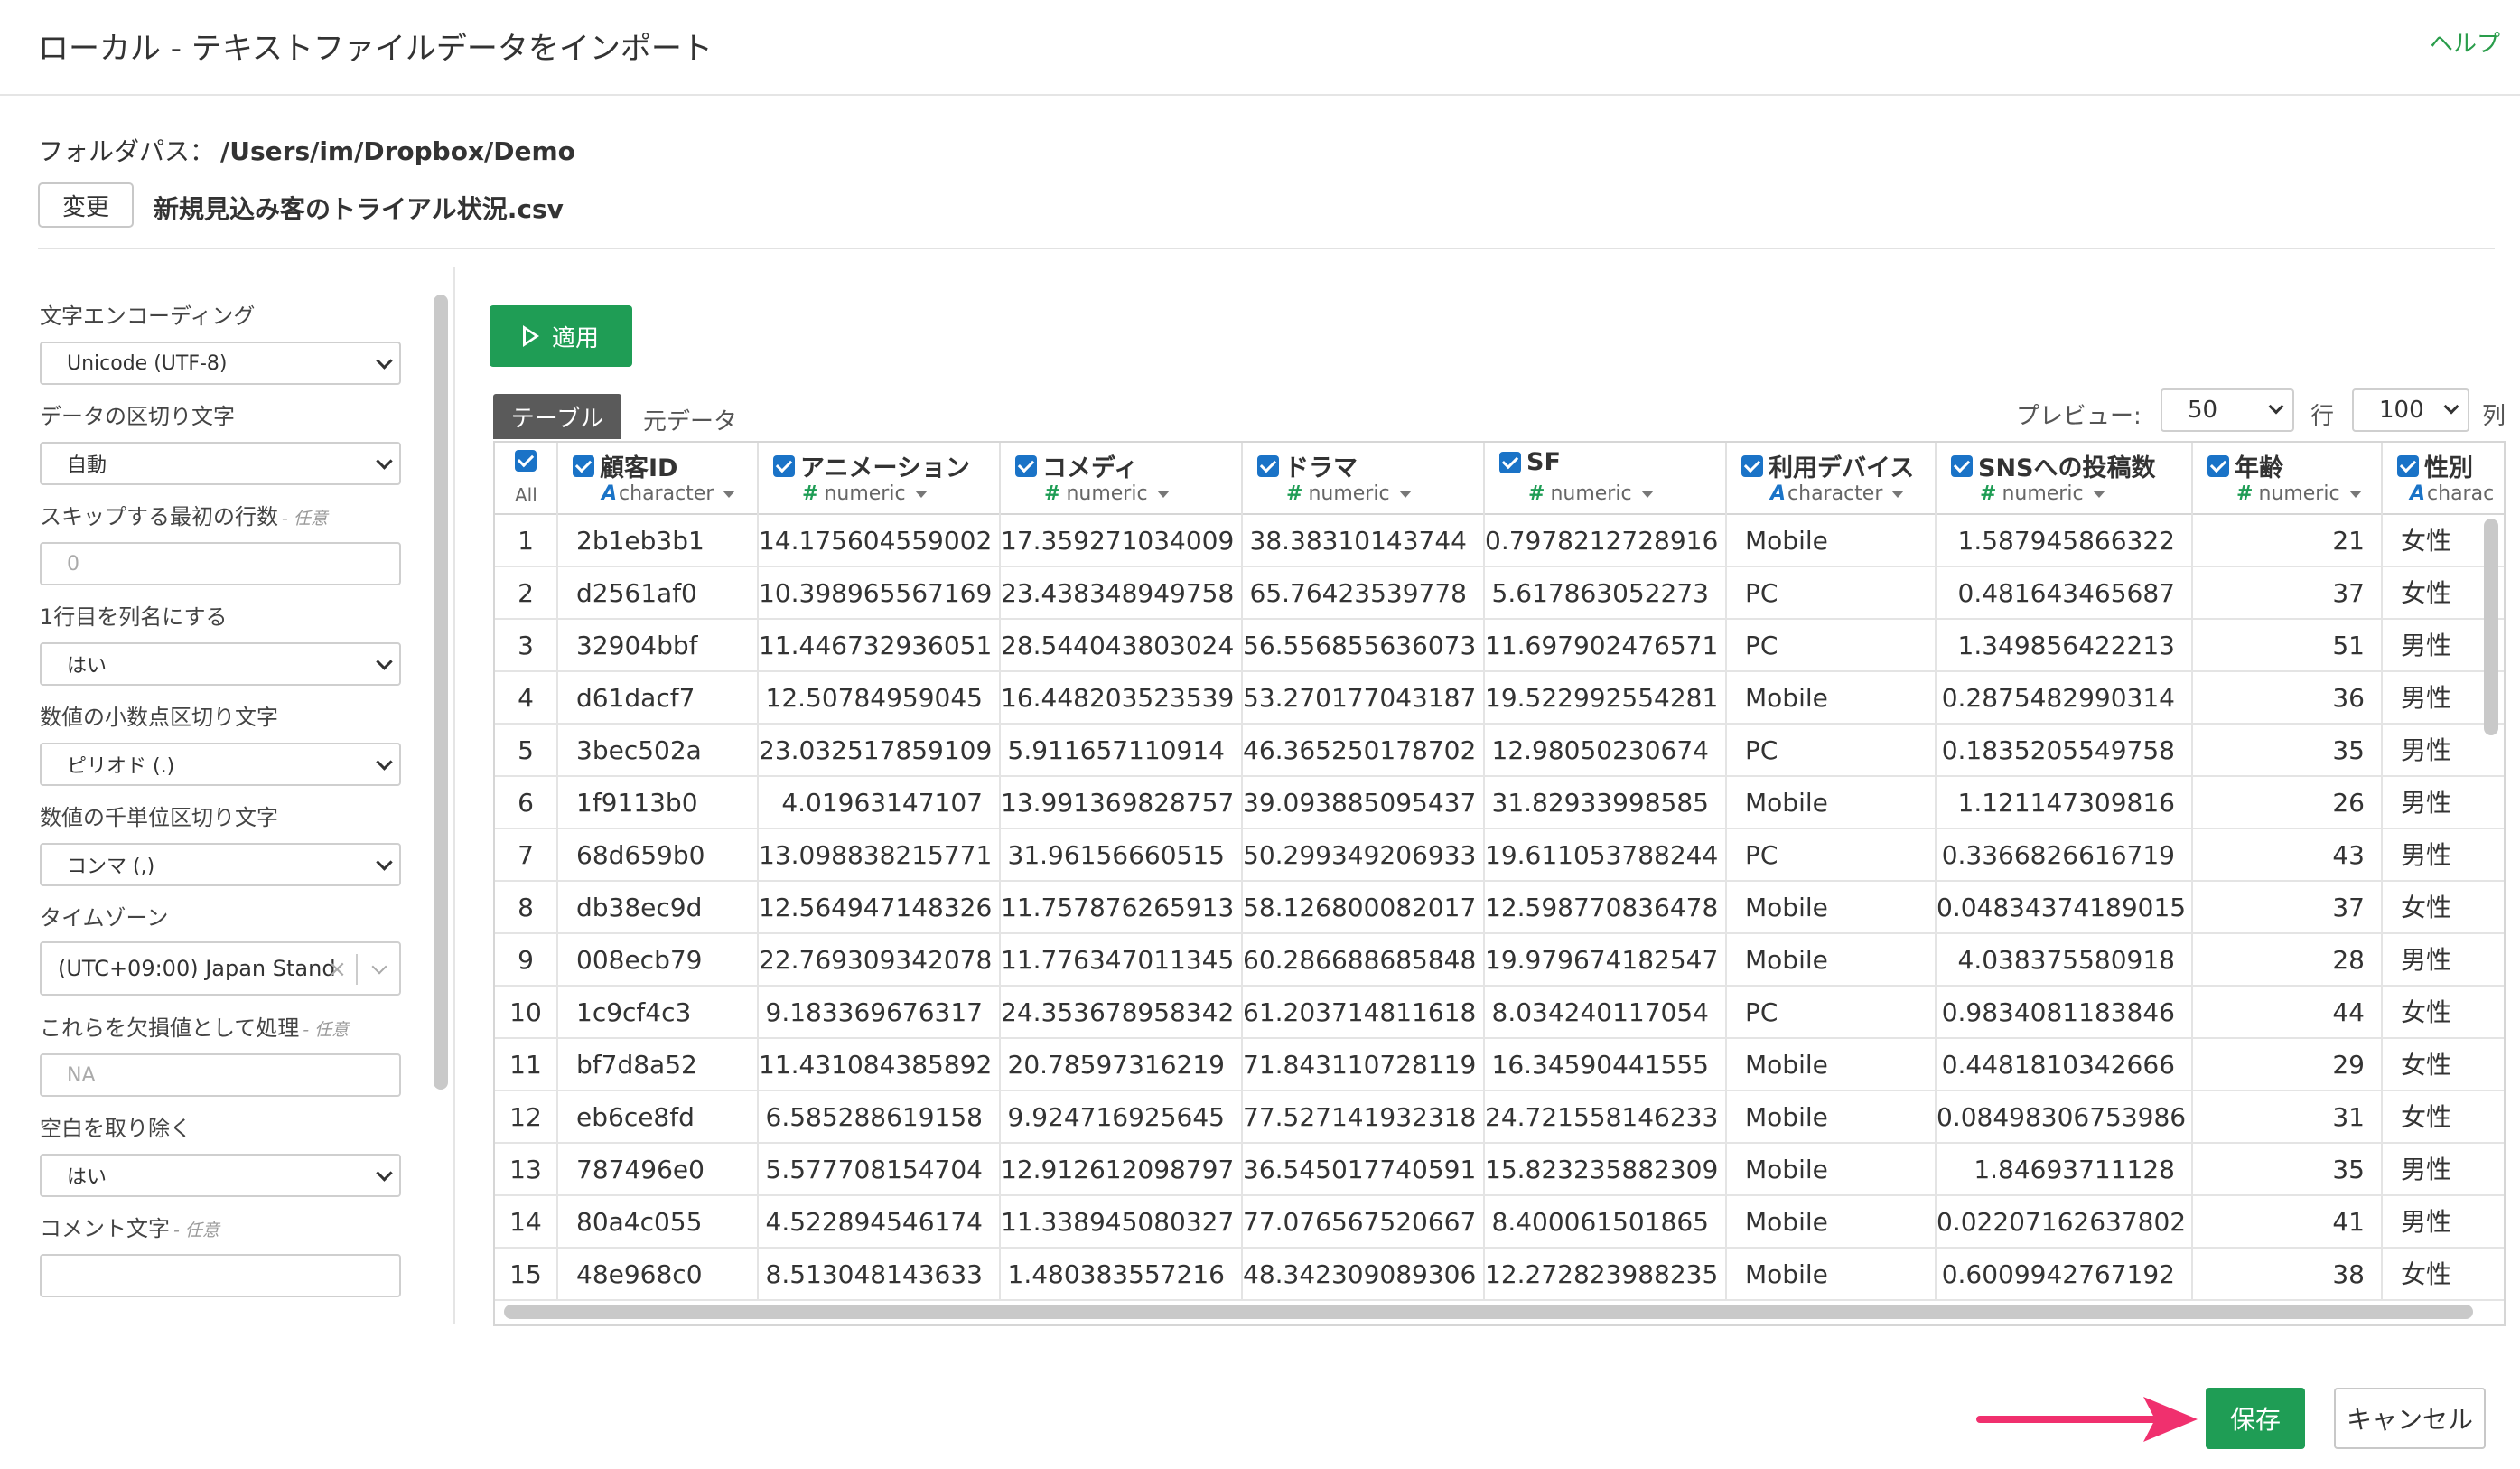 The image size is (2520, 1469). I want to click on table-cell: 12.912612098797, so click(1122, 1170).